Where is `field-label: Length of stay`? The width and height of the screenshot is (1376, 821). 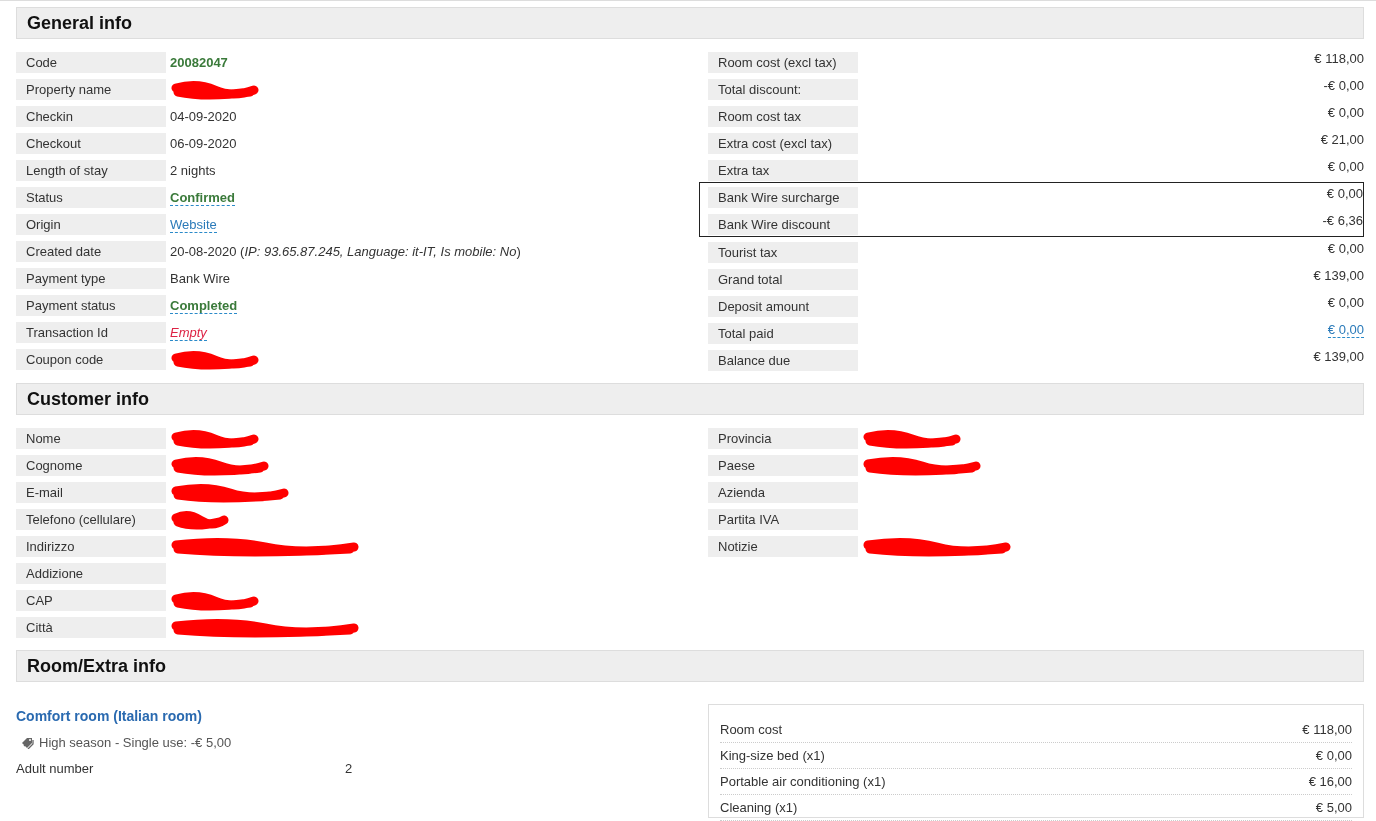
field-label: Length of stay is located at coordinates (91, 170).